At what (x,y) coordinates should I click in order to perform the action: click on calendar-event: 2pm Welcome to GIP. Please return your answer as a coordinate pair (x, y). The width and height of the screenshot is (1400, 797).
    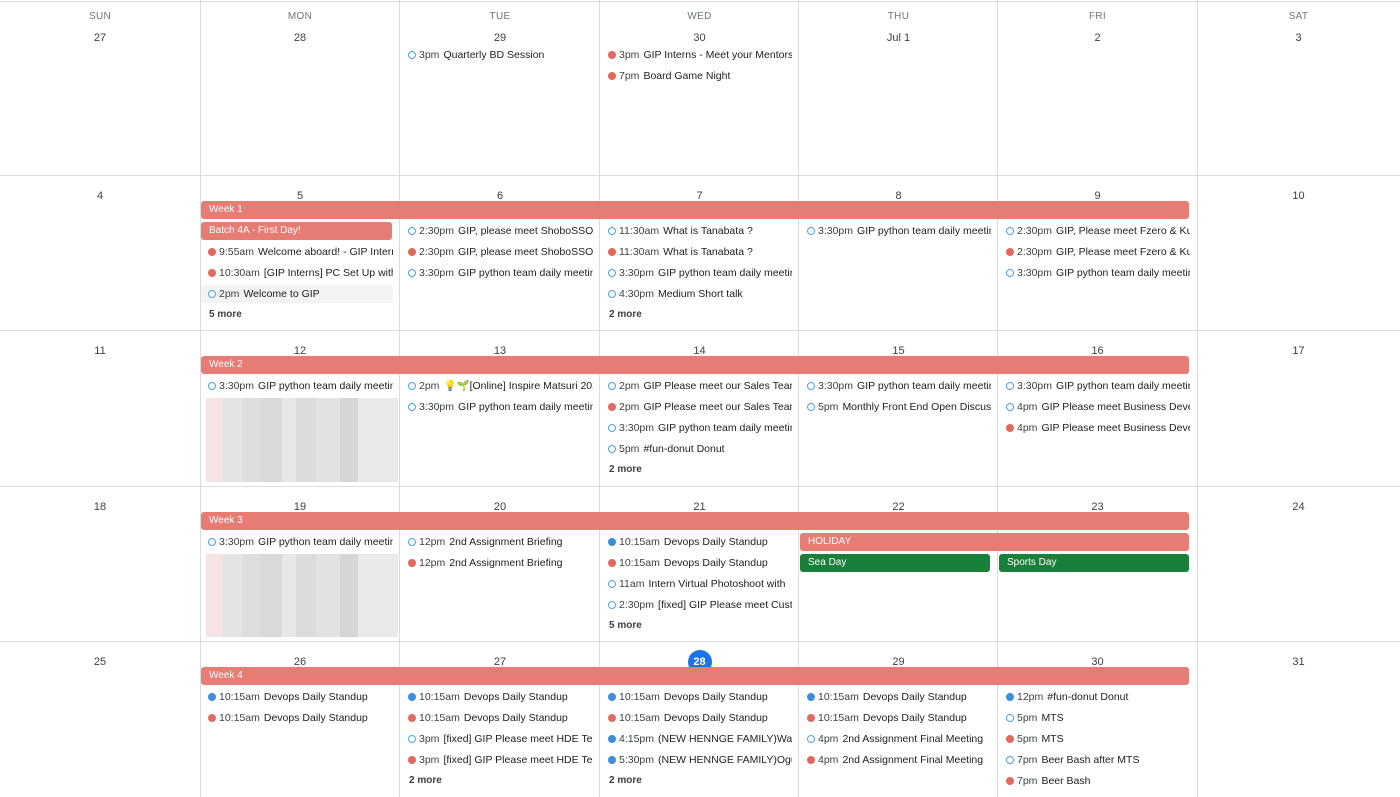
    Looking at the image, I should click on (297, 294).